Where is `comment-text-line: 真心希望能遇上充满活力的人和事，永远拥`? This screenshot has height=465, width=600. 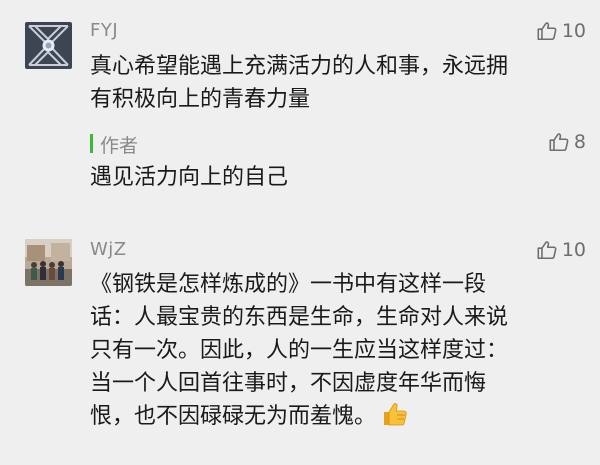
comment-text-line: 真心希望能遇上充满活力的人和事，永远拥 is located at coordinates (299, 66).